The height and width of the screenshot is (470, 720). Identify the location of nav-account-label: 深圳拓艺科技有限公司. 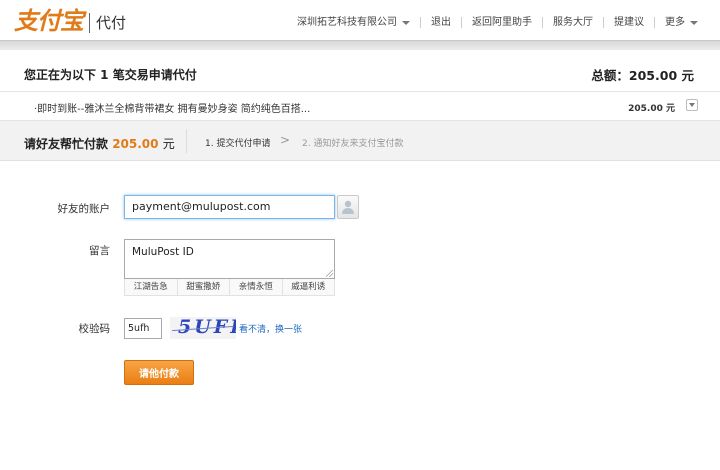
(347, 22).